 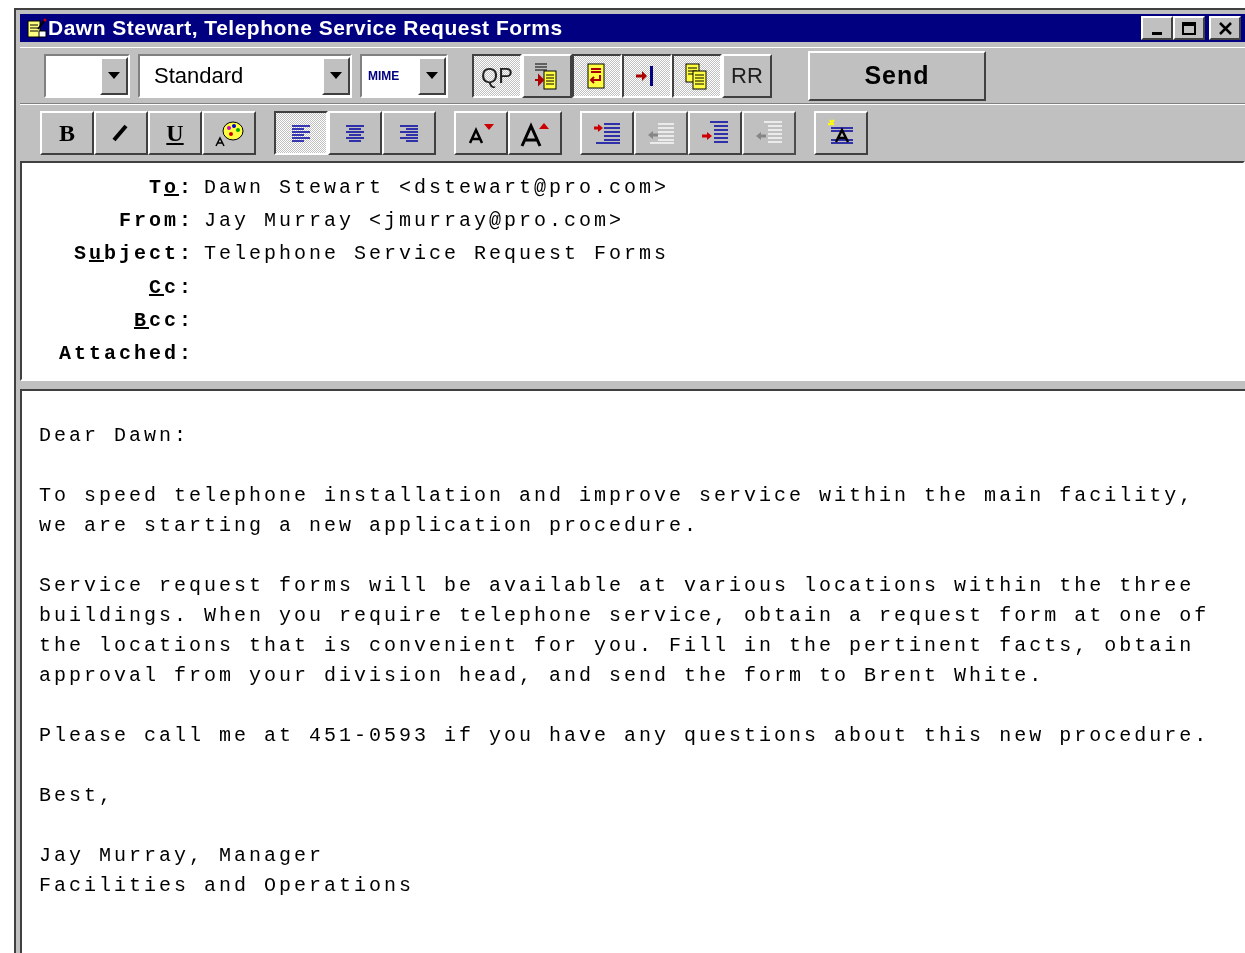 I want to click on field-label: Cc:, so click(x=171, y=287).